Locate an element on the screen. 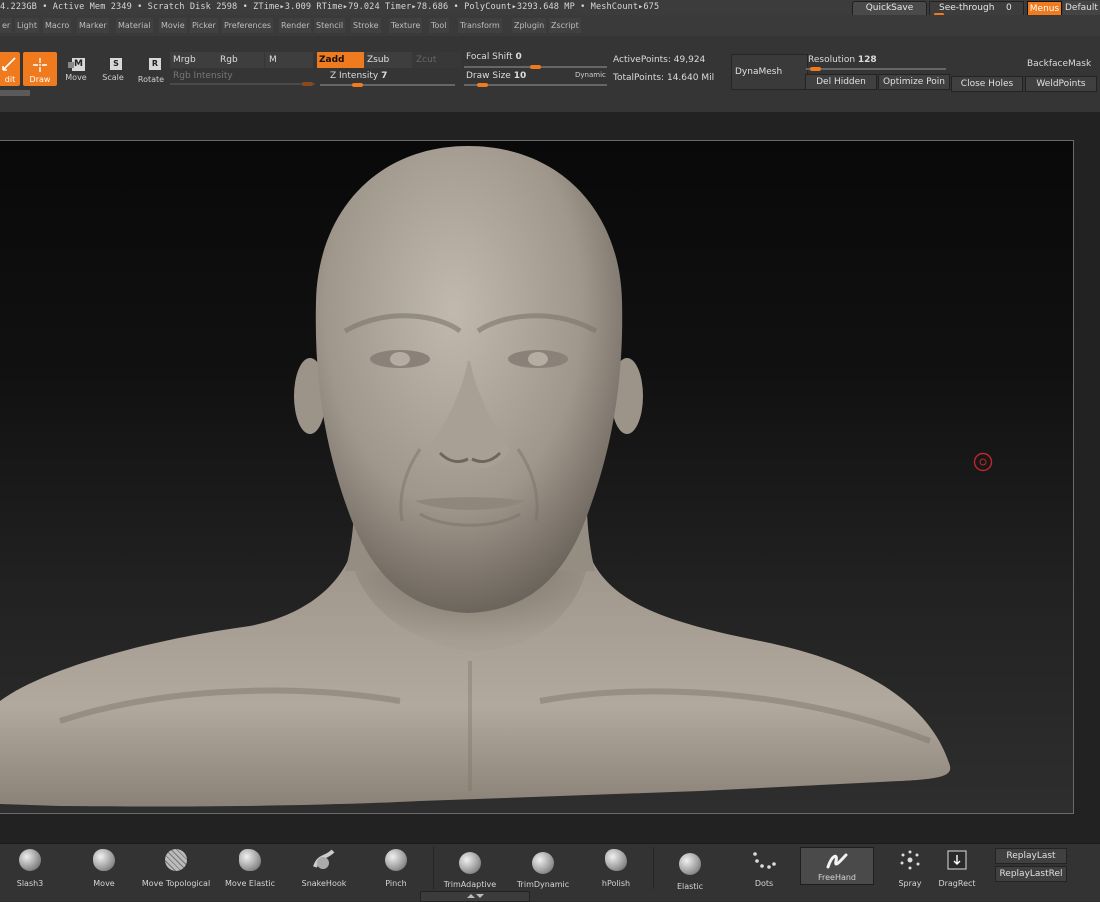 The width and height of the screenshot is (1100, 902). stroke-freehand: FreeHand is located at coordinates (837, 866).